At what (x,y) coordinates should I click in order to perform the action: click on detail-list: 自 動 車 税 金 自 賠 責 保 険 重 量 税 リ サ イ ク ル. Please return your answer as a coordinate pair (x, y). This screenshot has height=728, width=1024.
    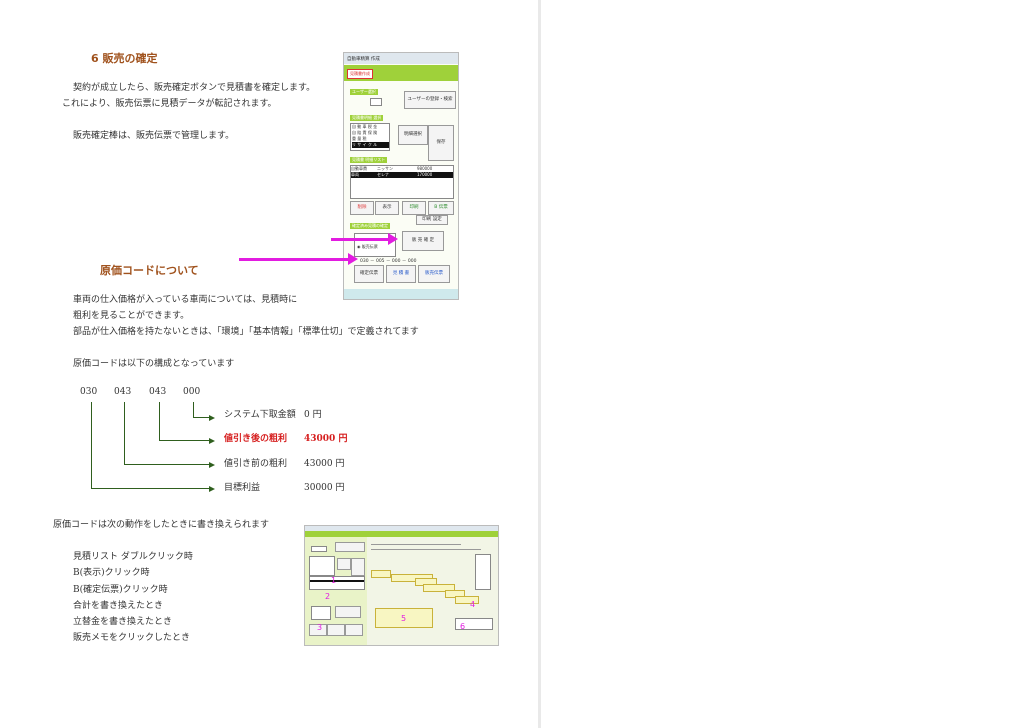
    Looking at the image, I should click on (370, 137).